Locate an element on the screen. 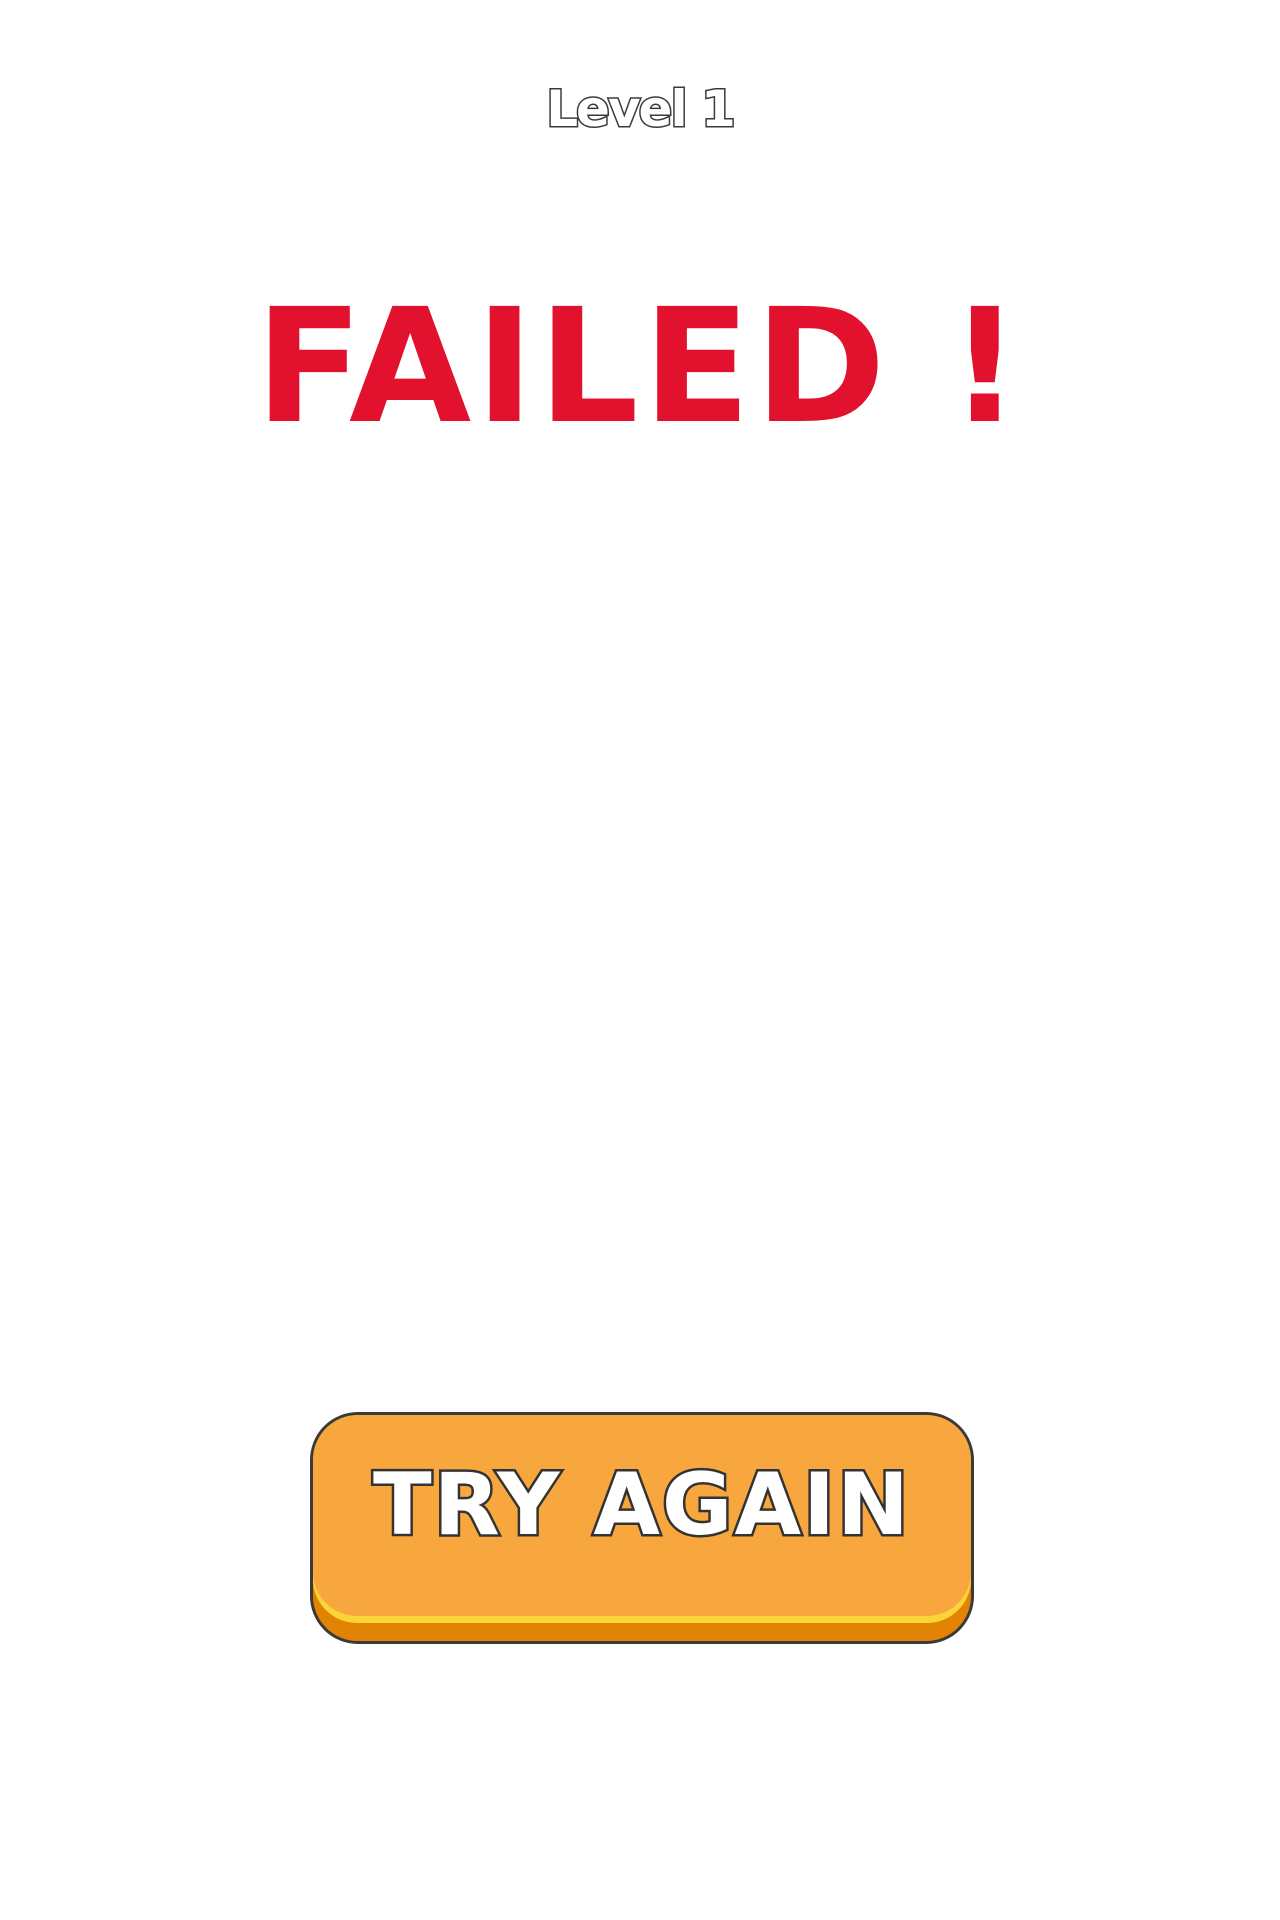  try-again-label: TRY AGAIN is located at coordinates (641, 1505).